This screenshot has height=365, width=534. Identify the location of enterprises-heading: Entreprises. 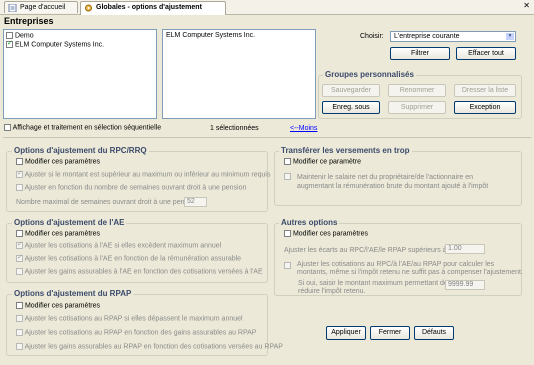
(29, 21).